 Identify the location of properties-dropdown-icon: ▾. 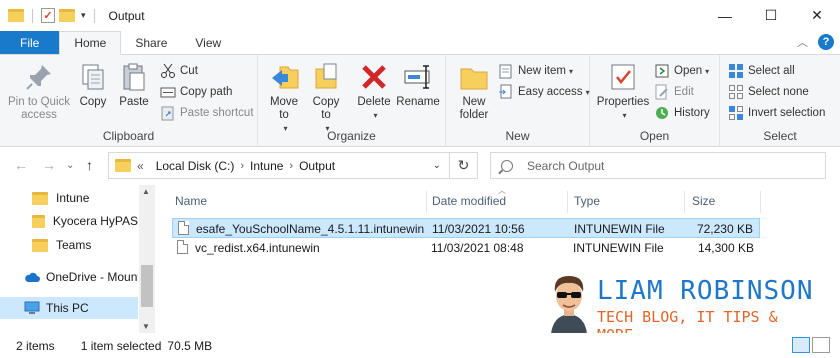
(624, 115).